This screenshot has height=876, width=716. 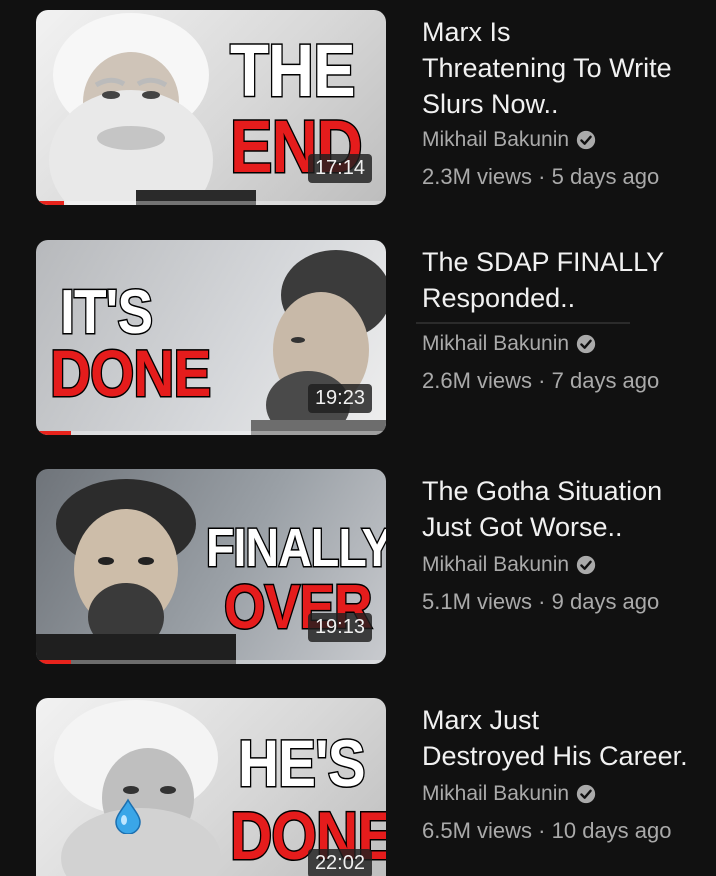 I want to click on video-stats: 6.5M views · 10 days ago, so click(x=569, y=831).